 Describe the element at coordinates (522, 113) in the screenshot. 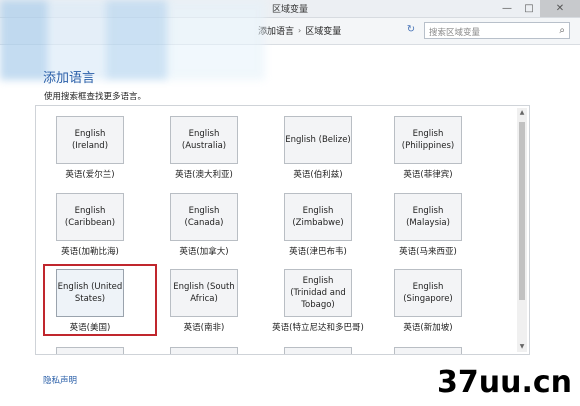

I see `scroll-up-icon: ▲` at that location.